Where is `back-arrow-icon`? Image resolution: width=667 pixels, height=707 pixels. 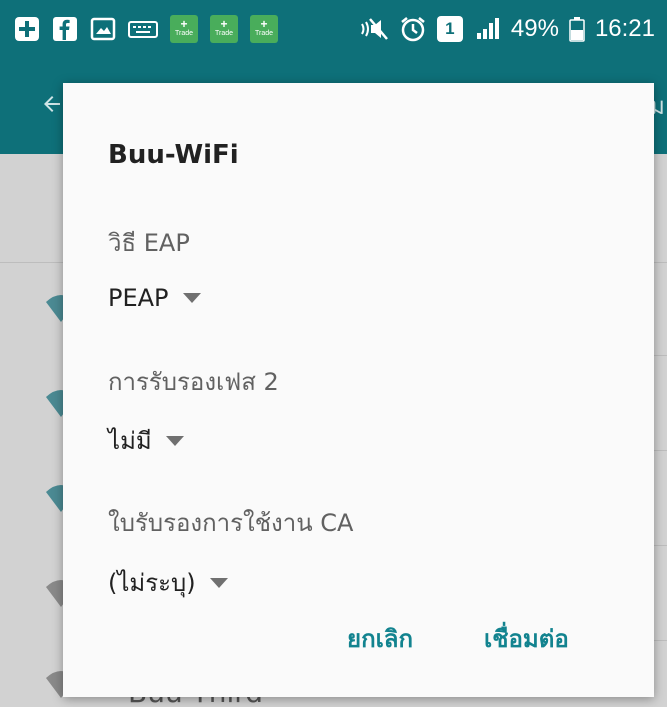 back-arrow-icon is located at coordinates (52, 106).